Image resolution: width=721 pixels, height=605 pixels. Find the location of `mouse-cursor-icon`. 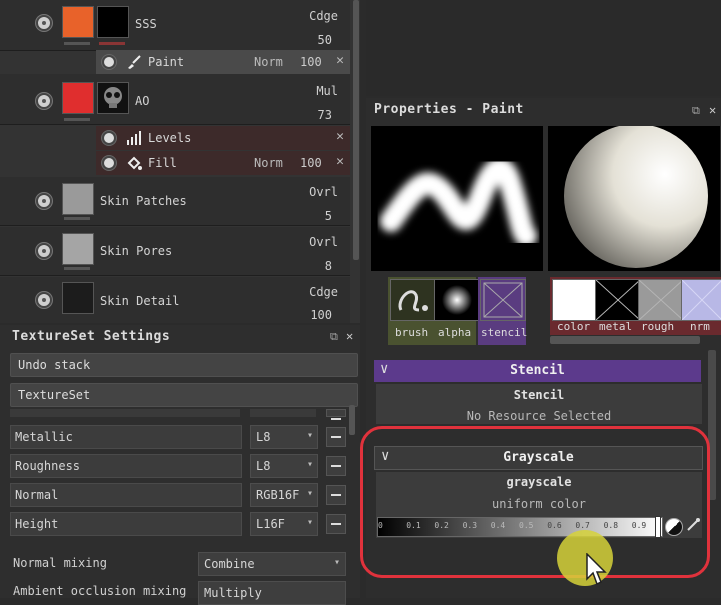

mouse-cursor-icon is located at coordinates (597, 571).